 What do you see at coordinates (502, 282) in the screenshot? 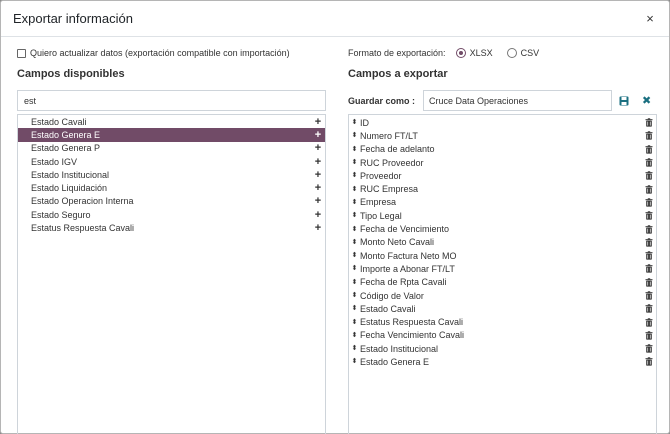
I see `export-field-item: ⬍ Fecha de Rpta Cavali` at bounding box center [502, 282].